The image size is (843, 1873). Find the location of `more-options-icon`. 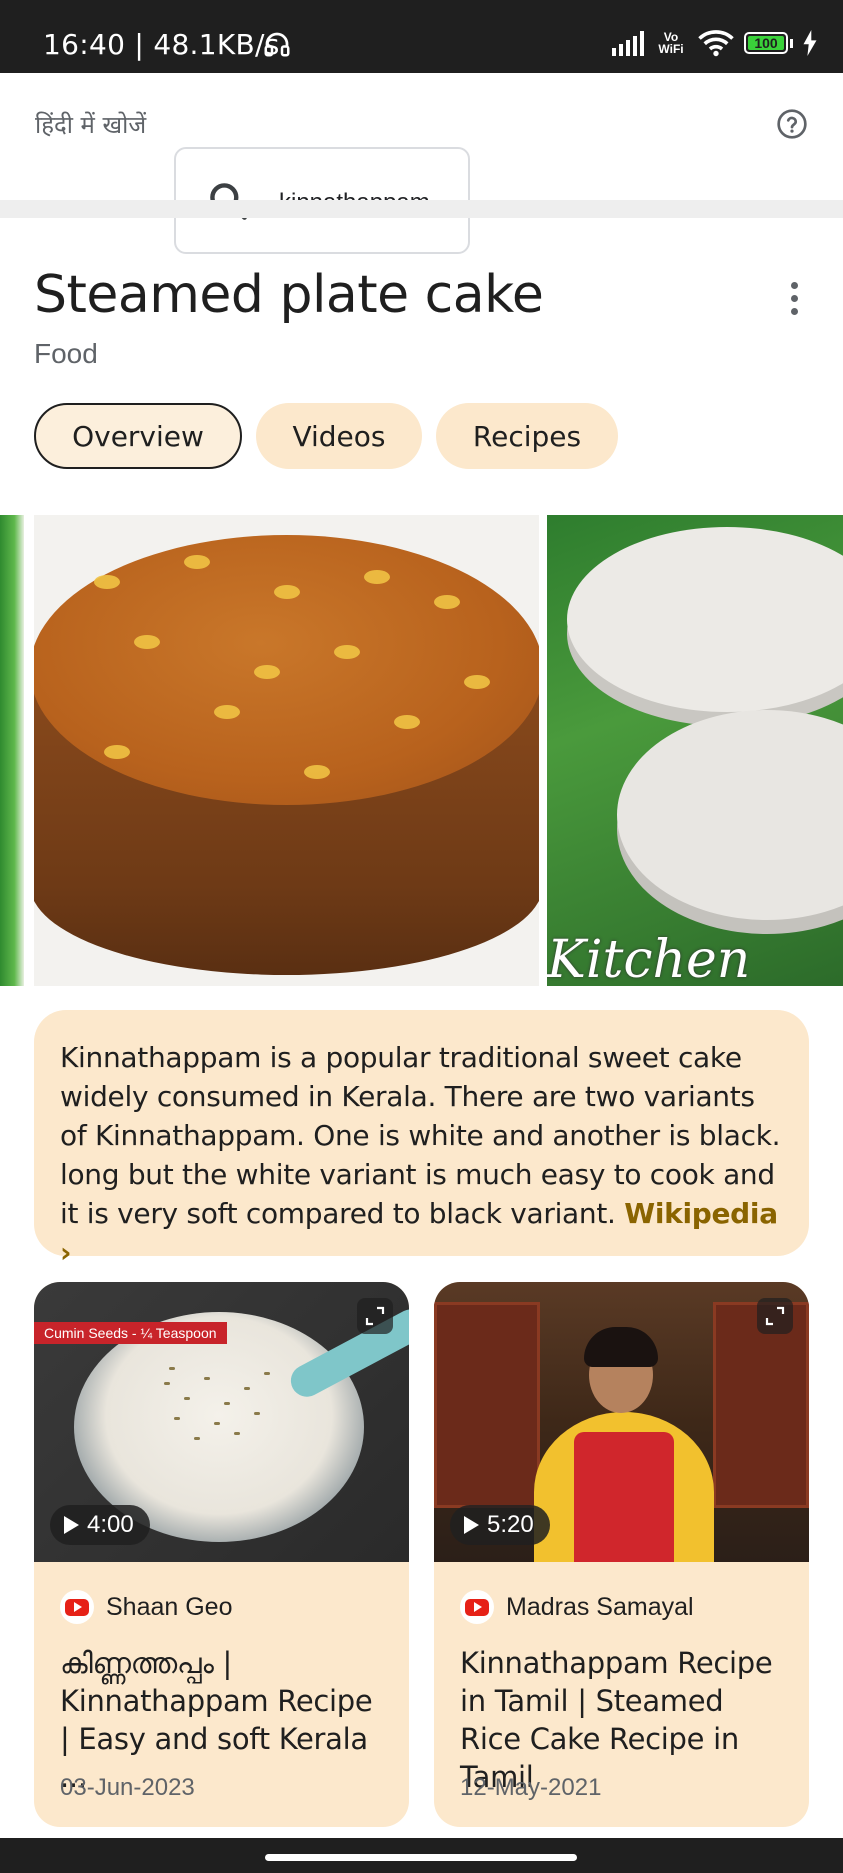

more-options-icon is located at coordinates (794, 301).